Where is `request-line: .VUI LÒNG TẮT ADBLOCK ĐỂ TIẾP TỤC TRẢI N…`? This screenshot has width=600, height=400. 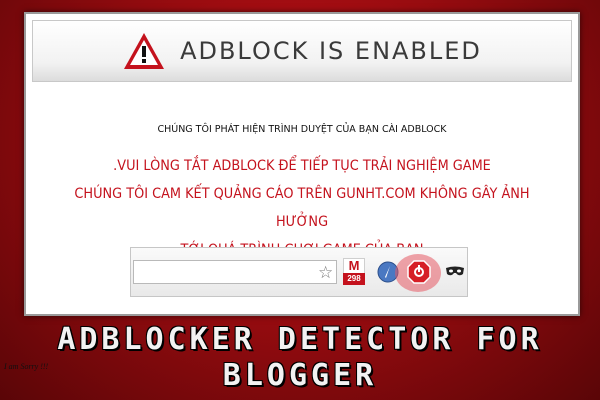
request-line: .VUI LÒNG TẮT ADBLOCK ĐỂ TIẾP TỤC TRẢI N… is located at coordinates (302, 166).